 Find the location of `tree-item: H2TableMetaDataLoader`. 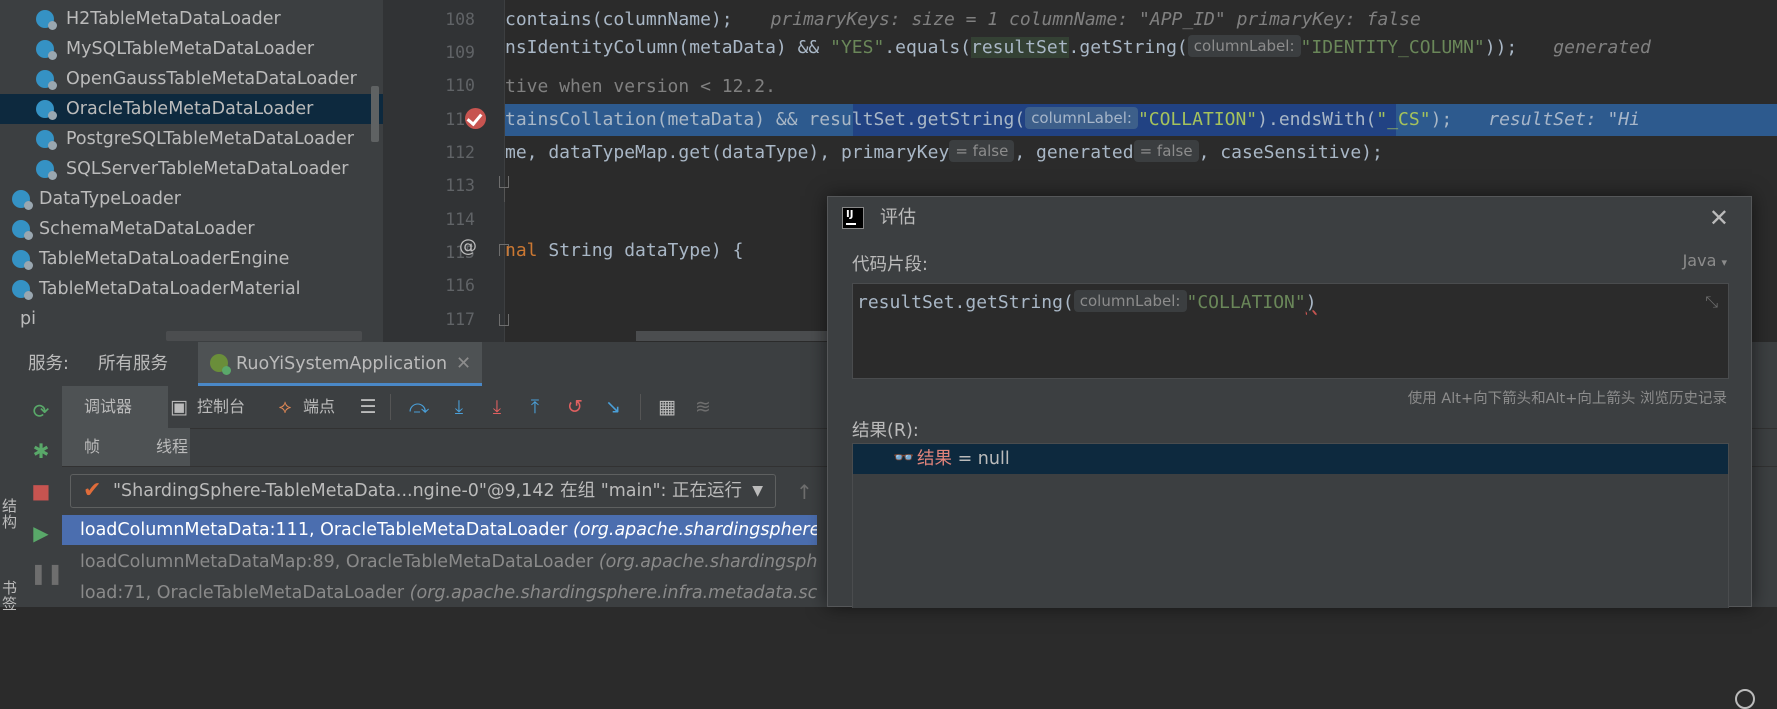

tree-item: H2TableMetaDataLoader is located at coordinates (191, 19).